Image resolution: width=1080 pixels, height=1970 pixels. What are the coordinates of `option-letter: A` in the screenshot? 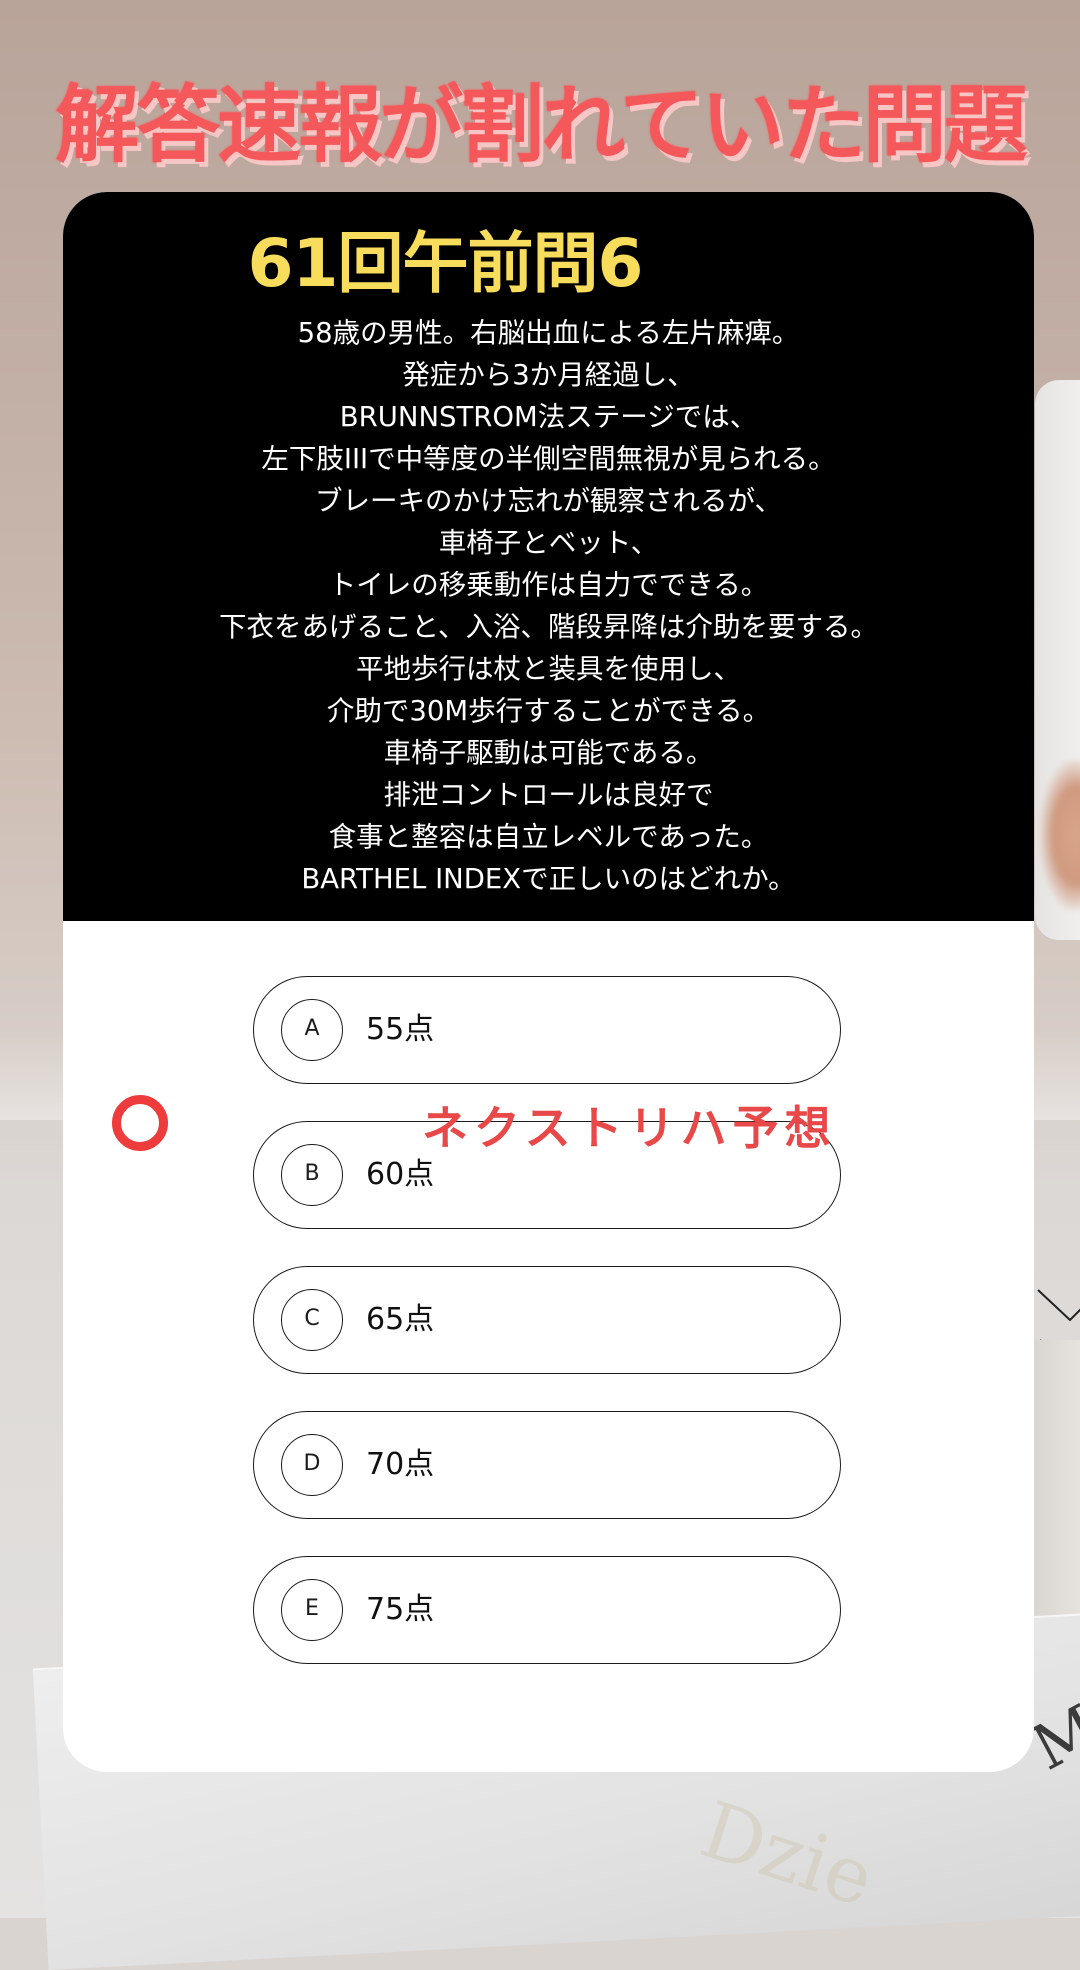 It's located at (312, 1030).